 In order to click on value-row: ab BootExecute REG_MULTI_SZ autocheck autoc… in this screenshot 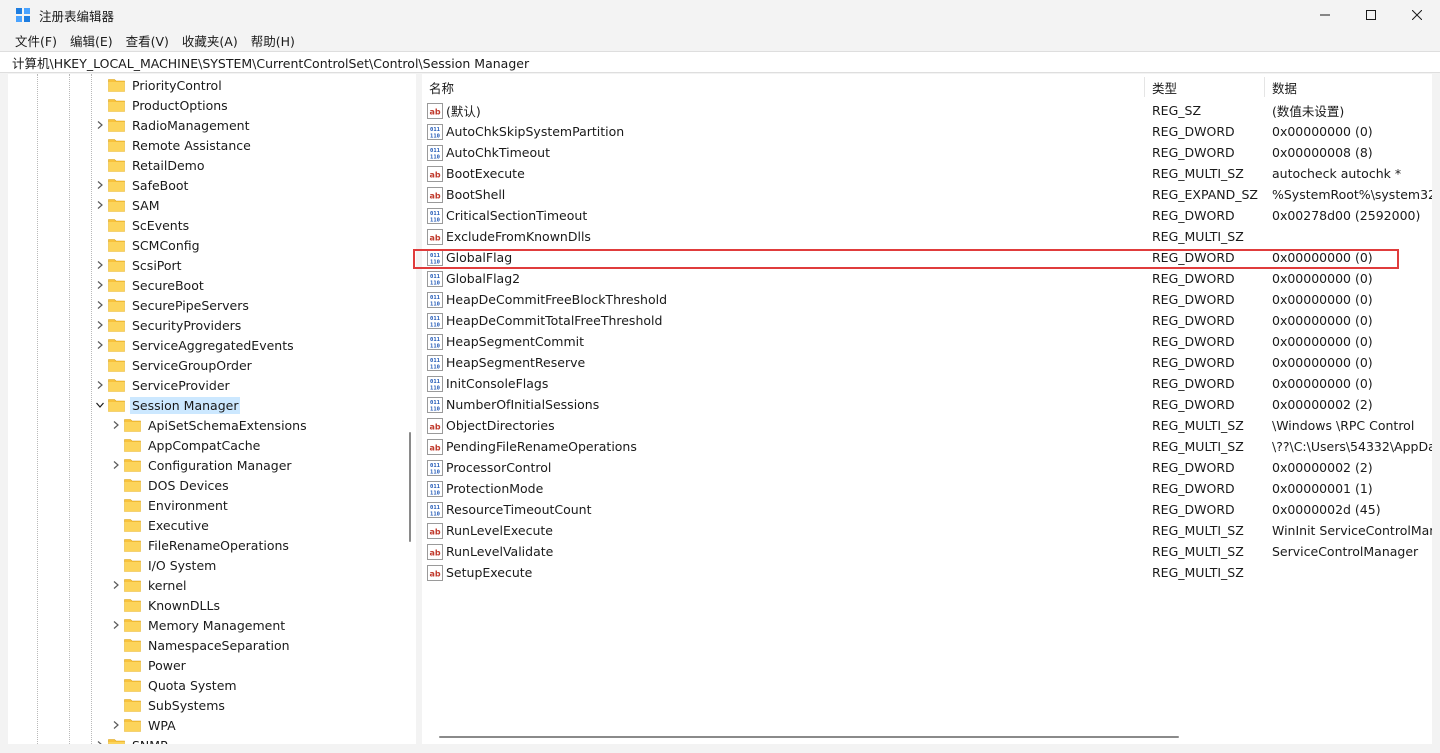, I will do `click(927, 173)`.